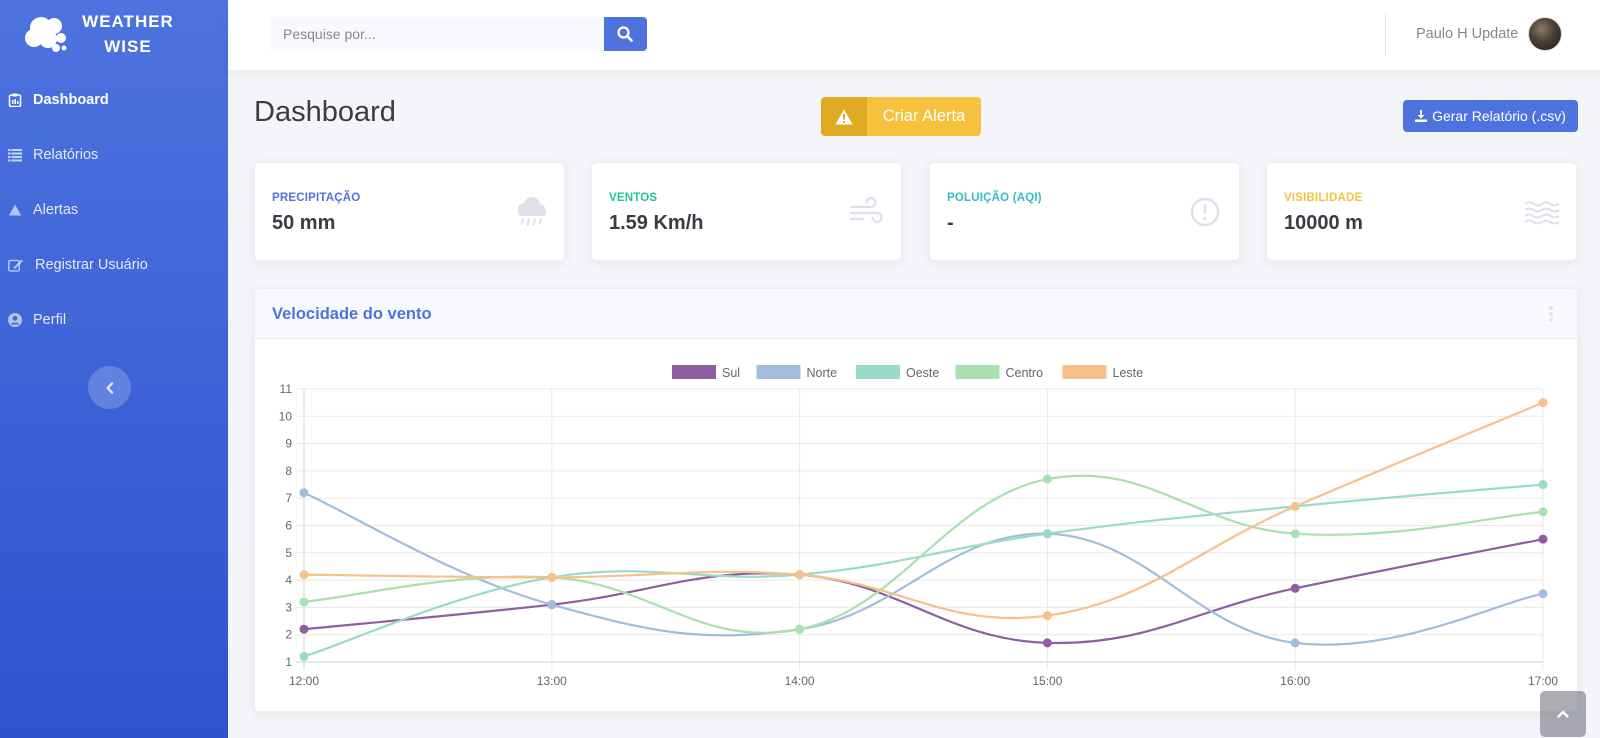  Describe the element at coordinates (778, 372) in the screenshot. I see `legend-swatch-norte` at that location.